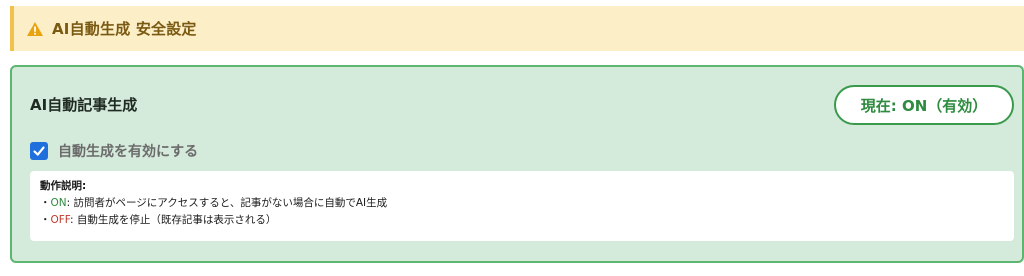 This screenshot has width=1024, height=276. Describe the element at coordinates (230, 203) in the screenshot. I see `on-description-text: 訪問者がページにアクセスすると、記事がない場合に自動でAI生成` at that location.